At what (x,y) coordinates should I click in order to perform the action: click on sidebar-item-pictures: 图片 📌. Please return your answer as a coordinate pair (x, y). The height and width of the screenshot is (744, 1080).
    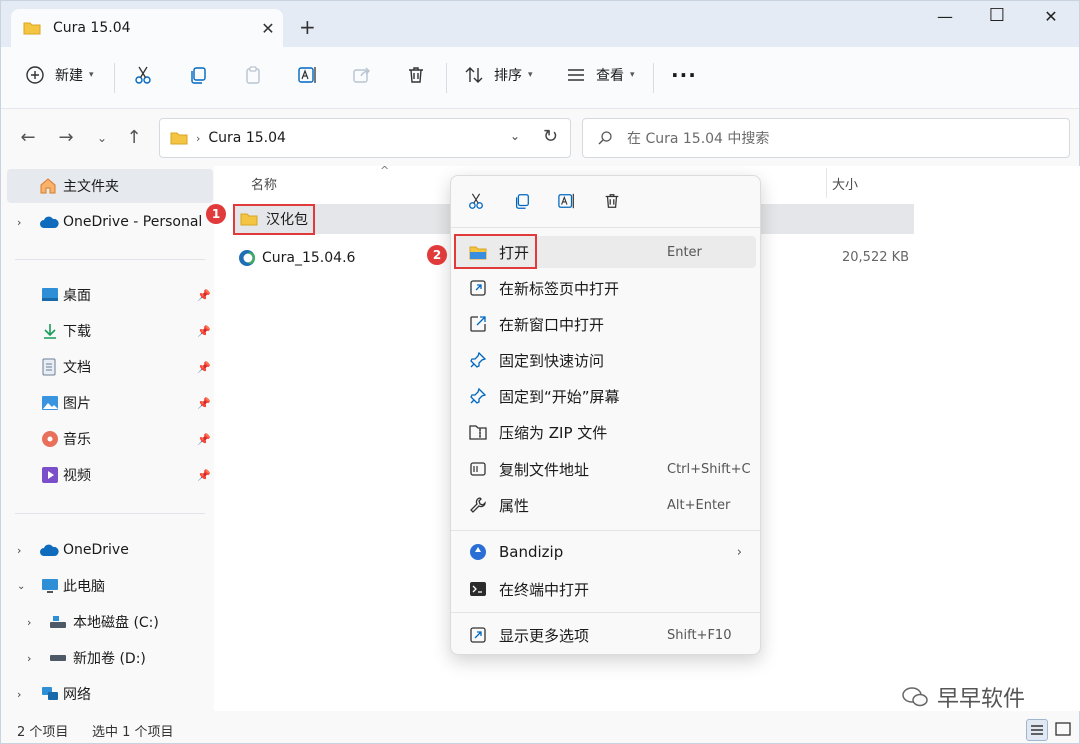
    Looking at the image, I should click on (107, 403).